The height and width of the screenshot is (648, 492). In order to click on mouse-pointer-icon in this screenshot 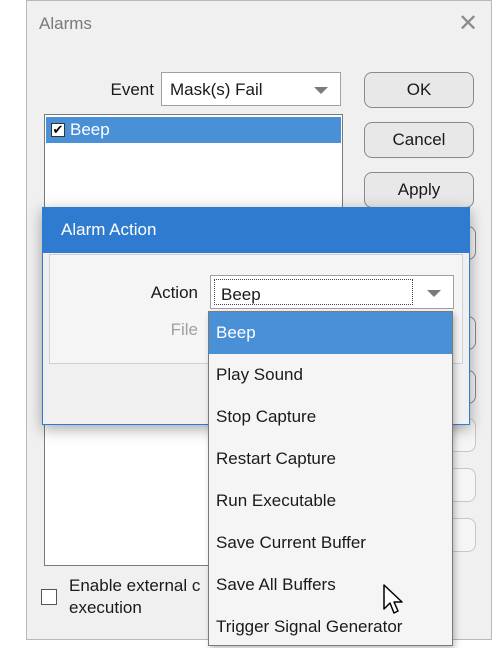, I will do `click(393, 599)`.